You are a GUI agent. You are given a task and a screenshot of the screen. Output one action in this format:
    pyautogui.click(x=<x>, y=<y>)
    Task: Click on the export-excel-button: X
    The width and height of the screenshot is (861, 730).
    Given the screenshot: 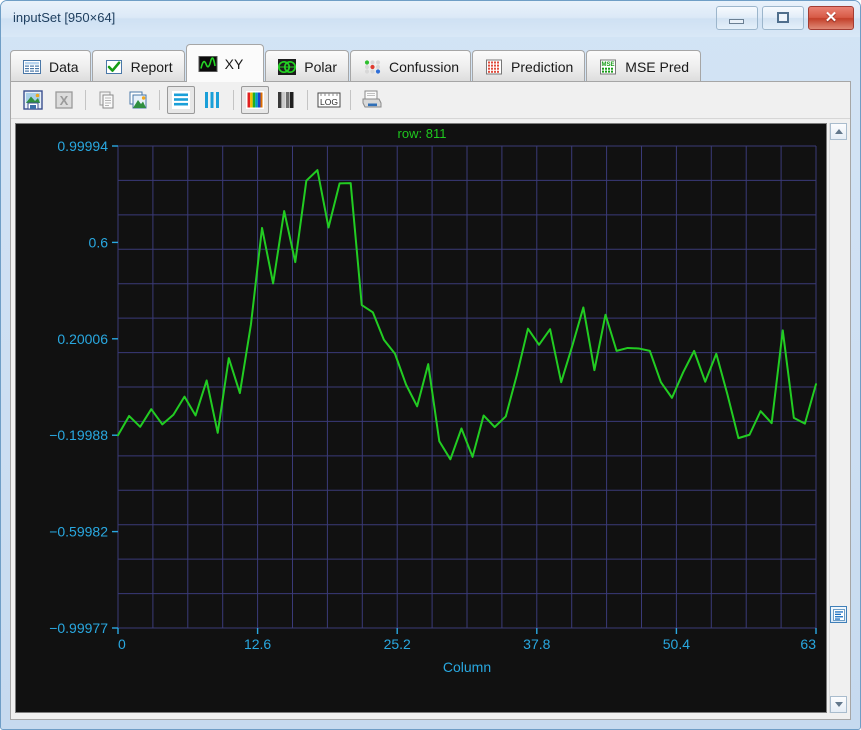 What is the action you would take?
    pyautogui.click(x=64, y=100)
    